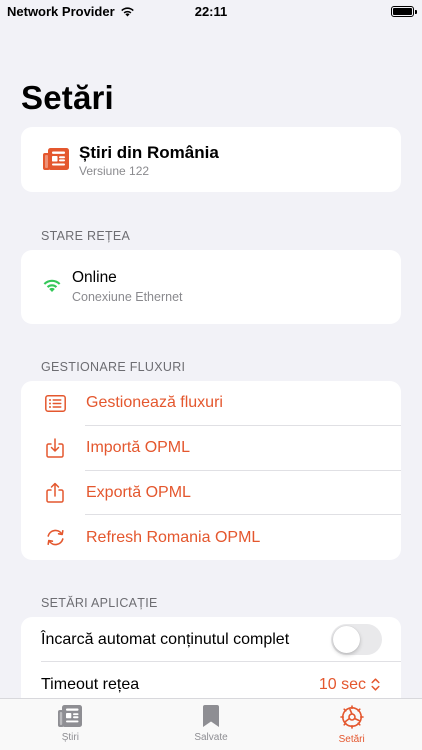 This screenshot has width=422, height=750. Describe the element at coordinates (113, 367) in the screenshot. I see `feeds-section-header: GESTIONARE FLUXURI` at that location.